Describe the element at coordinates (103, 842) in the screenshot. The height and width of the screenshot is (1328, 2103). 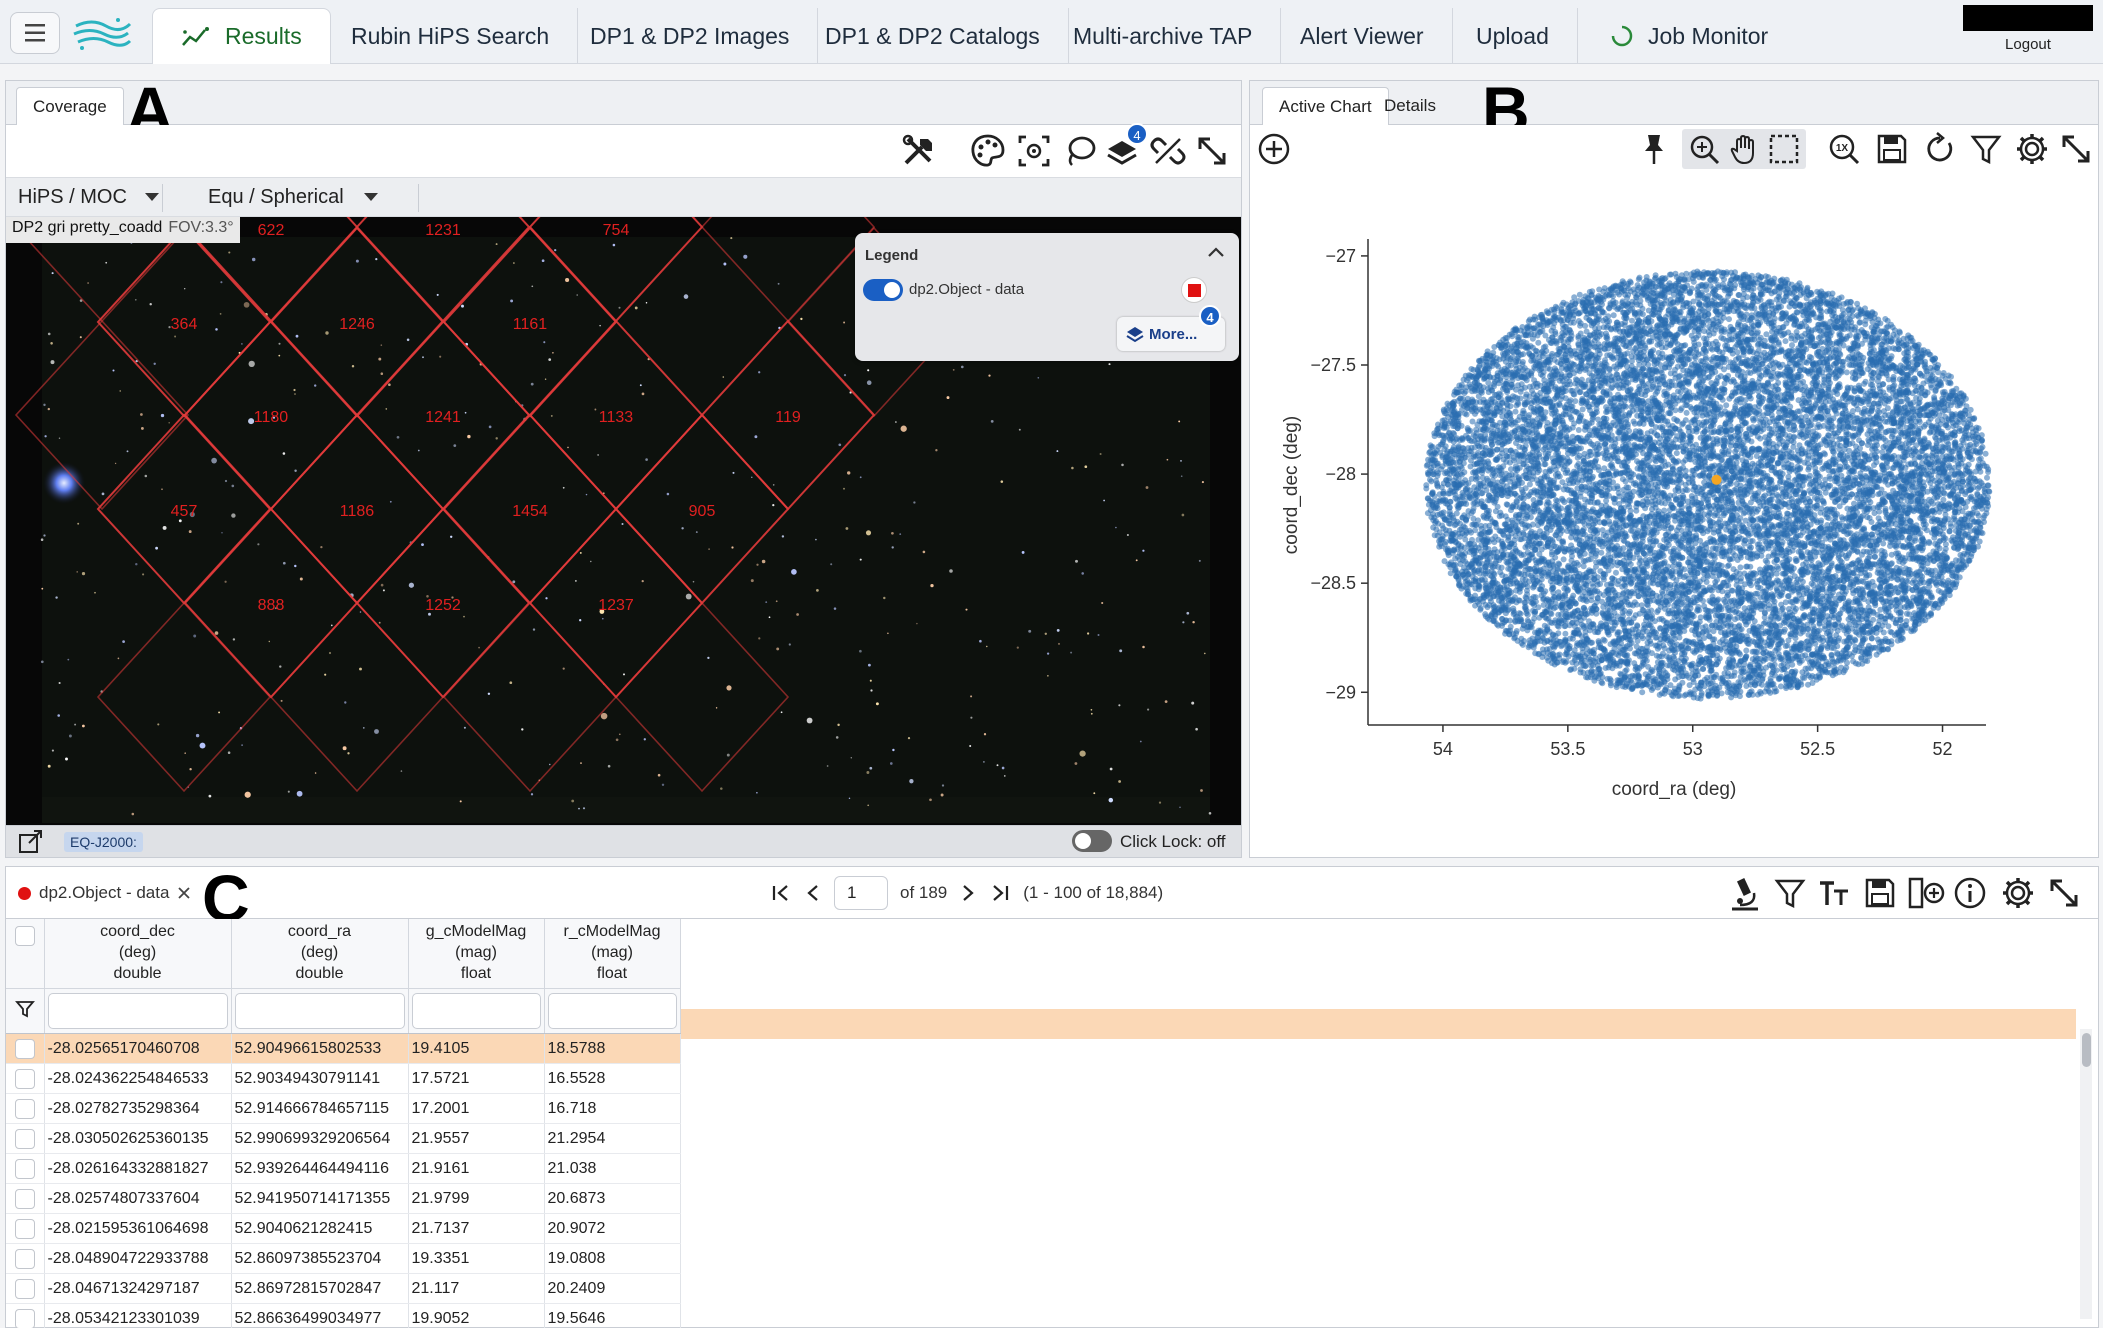
I see `coord-system-label: EQ-J2000:` at that location.